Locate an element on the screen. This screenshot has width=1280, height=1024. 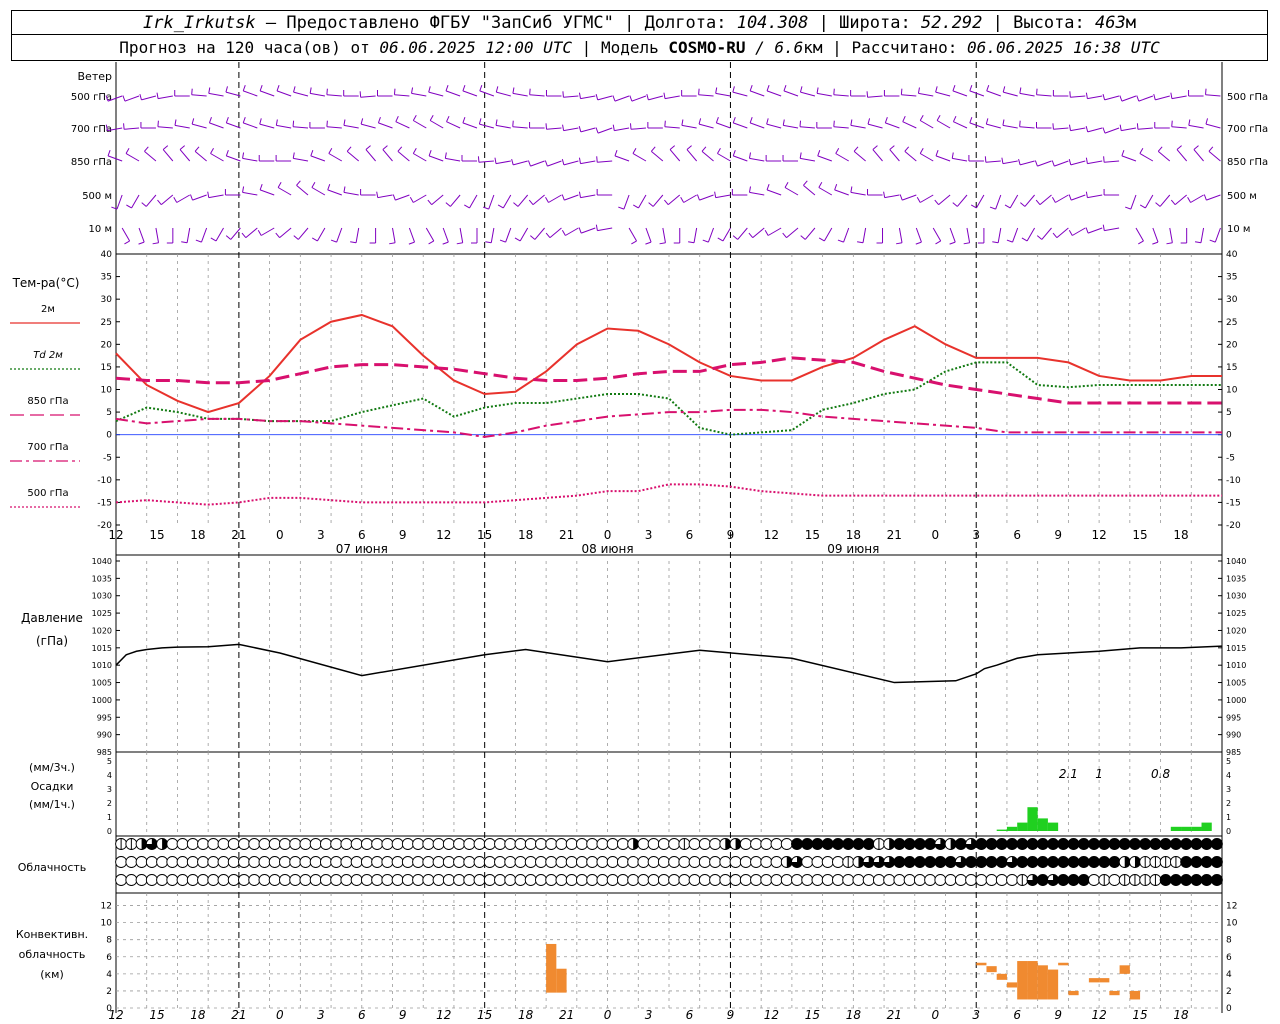
conv-ytick-right: 6 is located at coordinates (1229, 958).